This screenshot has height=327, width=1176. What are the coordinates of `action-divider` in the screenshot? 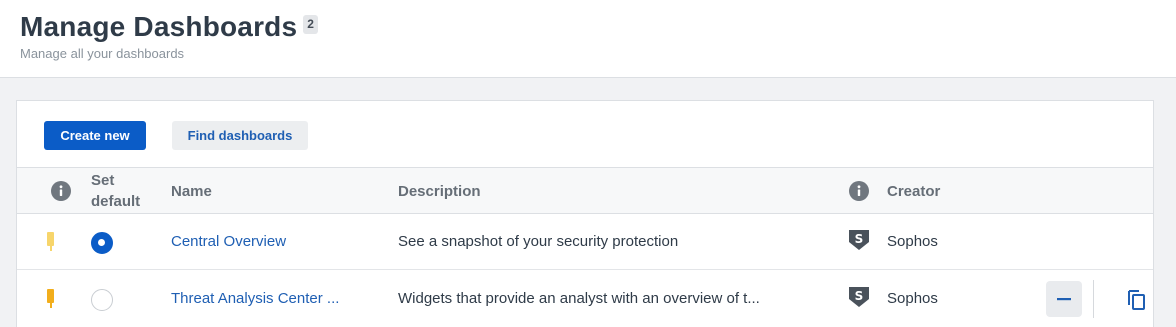 It's located at (1093, 299).